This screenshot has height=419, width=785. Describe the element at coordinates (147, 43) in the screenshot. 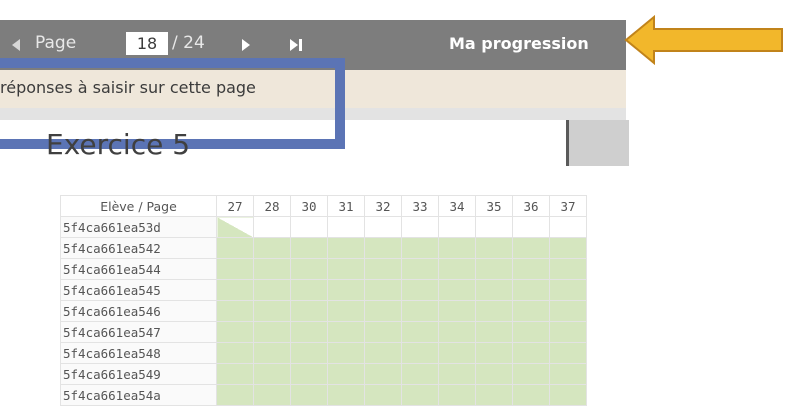

I see `page-number-input` at that location.